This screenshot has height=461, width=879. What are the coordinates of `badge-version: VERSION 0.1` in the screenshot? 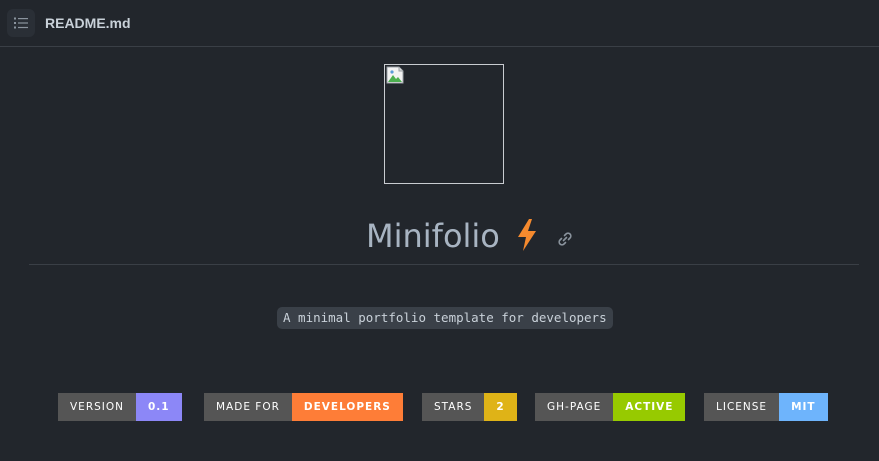 It's located at (120, 407).